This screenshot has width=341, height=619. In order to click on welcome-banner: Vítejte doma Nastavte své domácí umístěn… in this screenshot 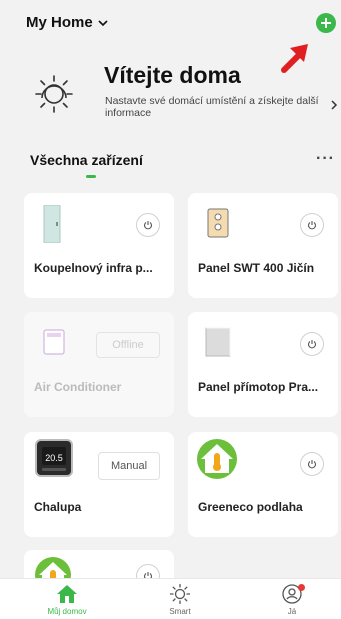, I will do `click(184, 97)`.